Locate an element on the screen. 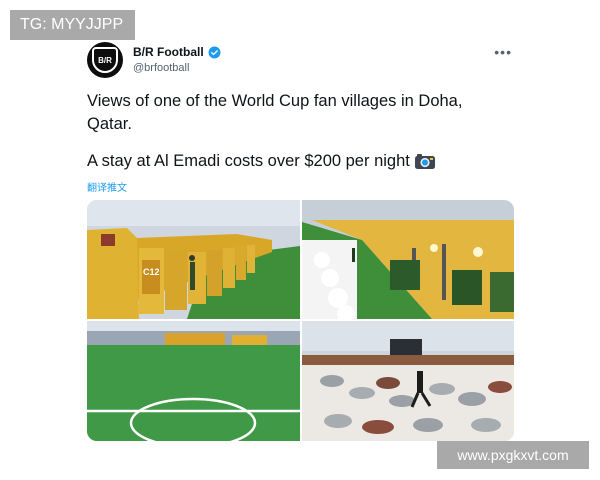  tg-label: TG: MYYJJPP is located at coordinates (72, 25).